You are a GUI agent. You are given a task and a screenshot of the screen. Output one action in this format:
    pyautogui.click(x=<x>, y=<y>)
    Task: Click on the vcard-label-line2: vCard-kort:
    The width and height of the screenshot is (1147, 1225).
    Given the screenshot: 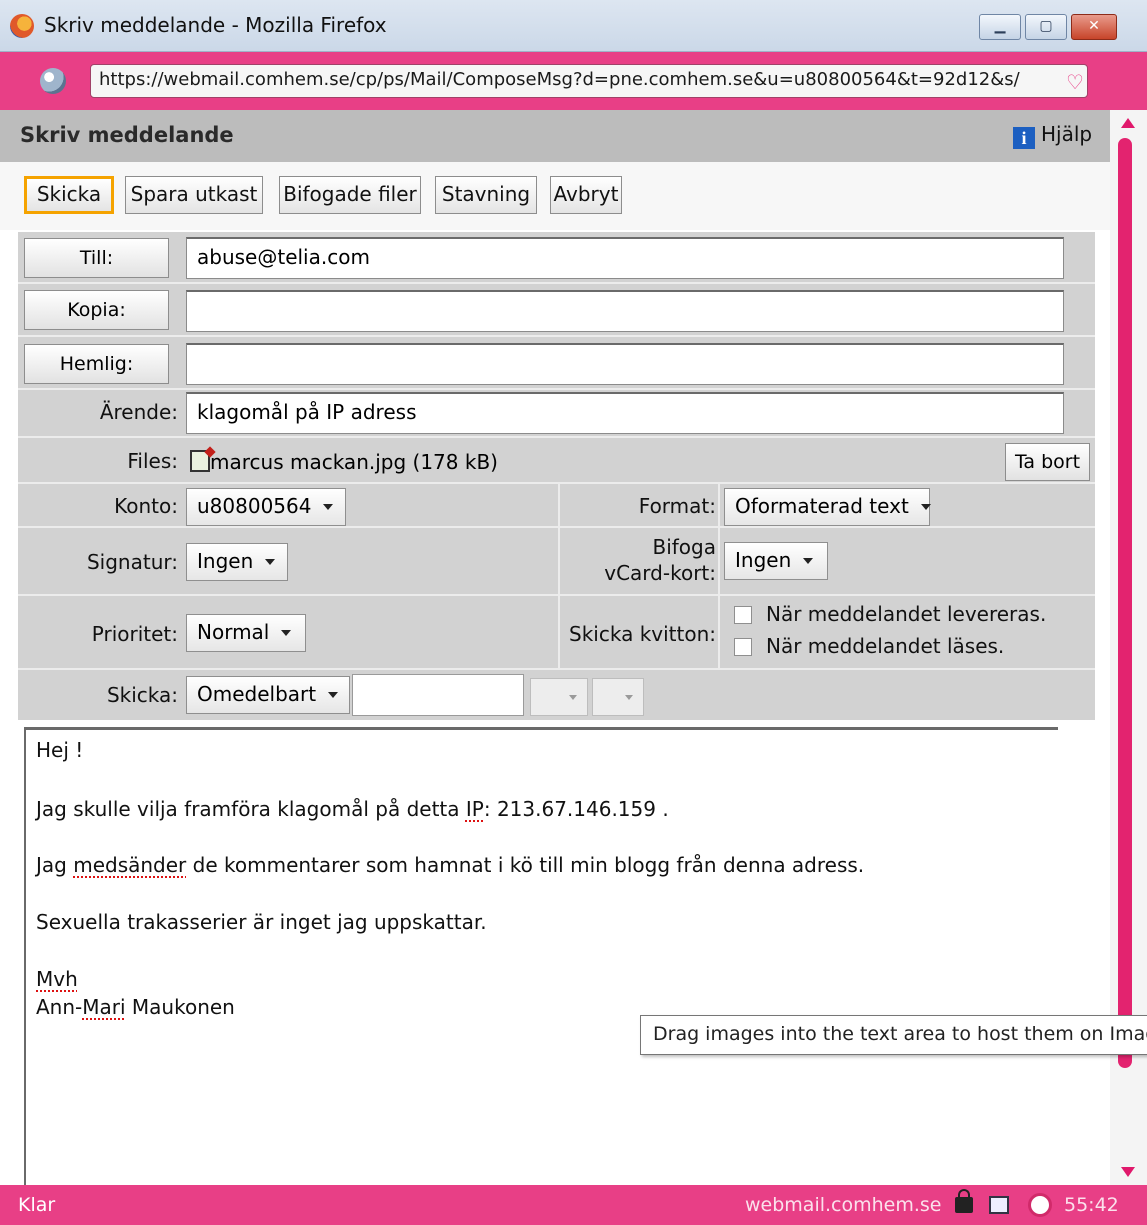 What is the action you would take?
    pyautogui.click(x=660, y=573)
    